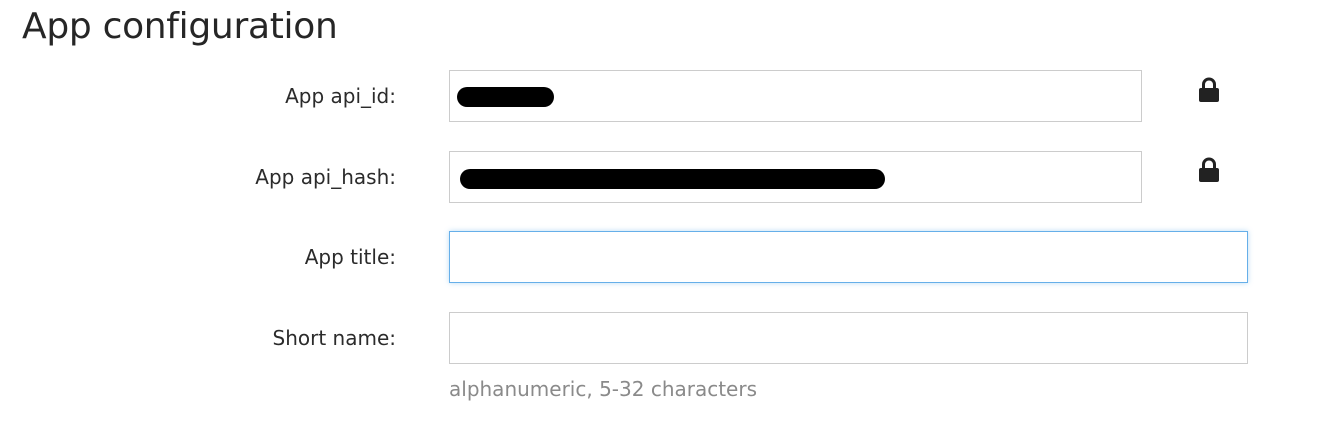 This screenshot has height=421, width=1334. I want to click on short-name-input, so click(848, 338).